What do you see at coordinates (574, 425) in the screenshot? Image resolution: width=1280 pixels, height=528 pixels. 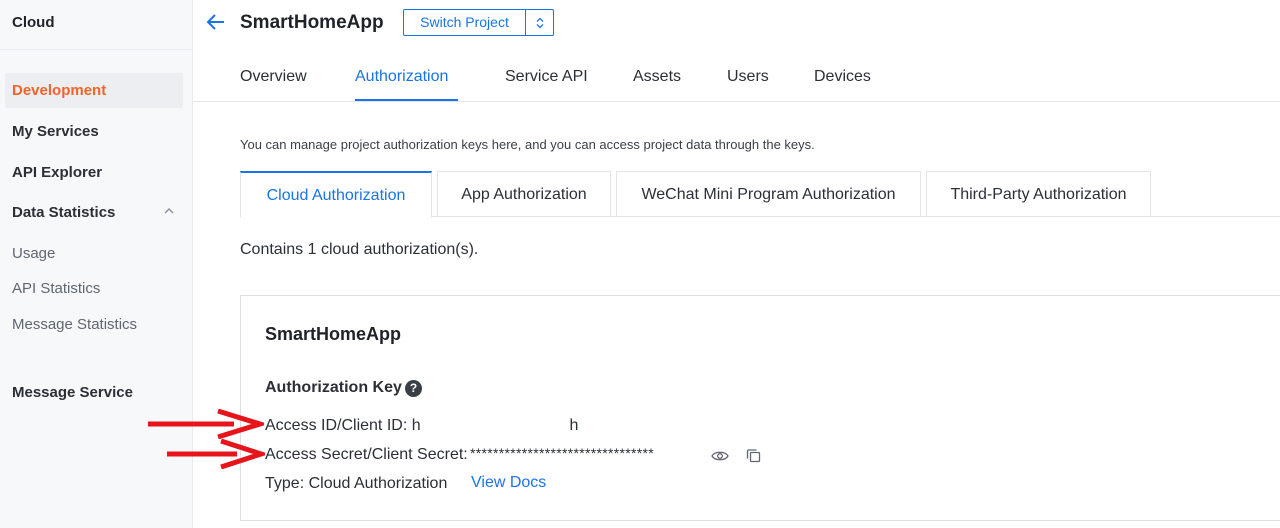 I see `access-id-suffix: h` at bounding box center [574, 425].